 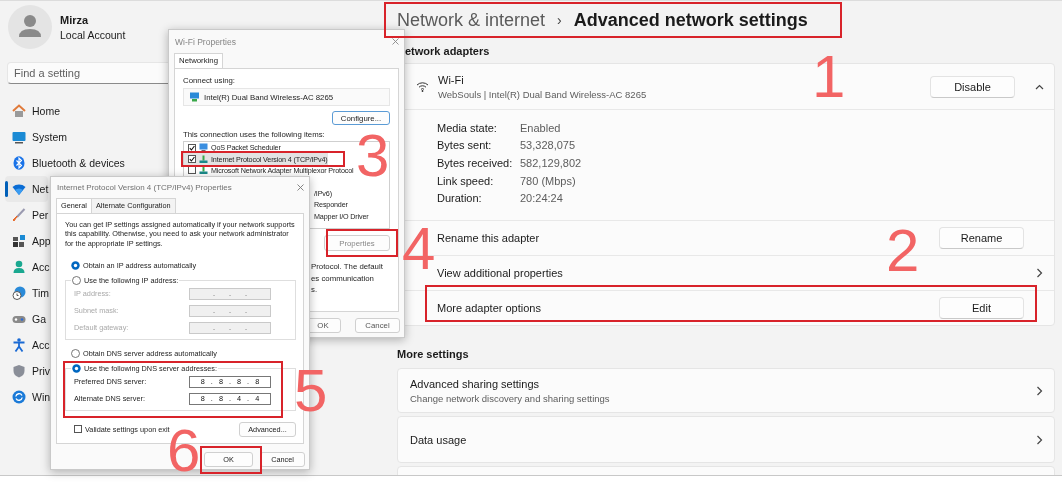 What do you see at coordinates (28, 371) in the screenshot?
I see `nav-item: Priv` at bounding box center [28, 371].